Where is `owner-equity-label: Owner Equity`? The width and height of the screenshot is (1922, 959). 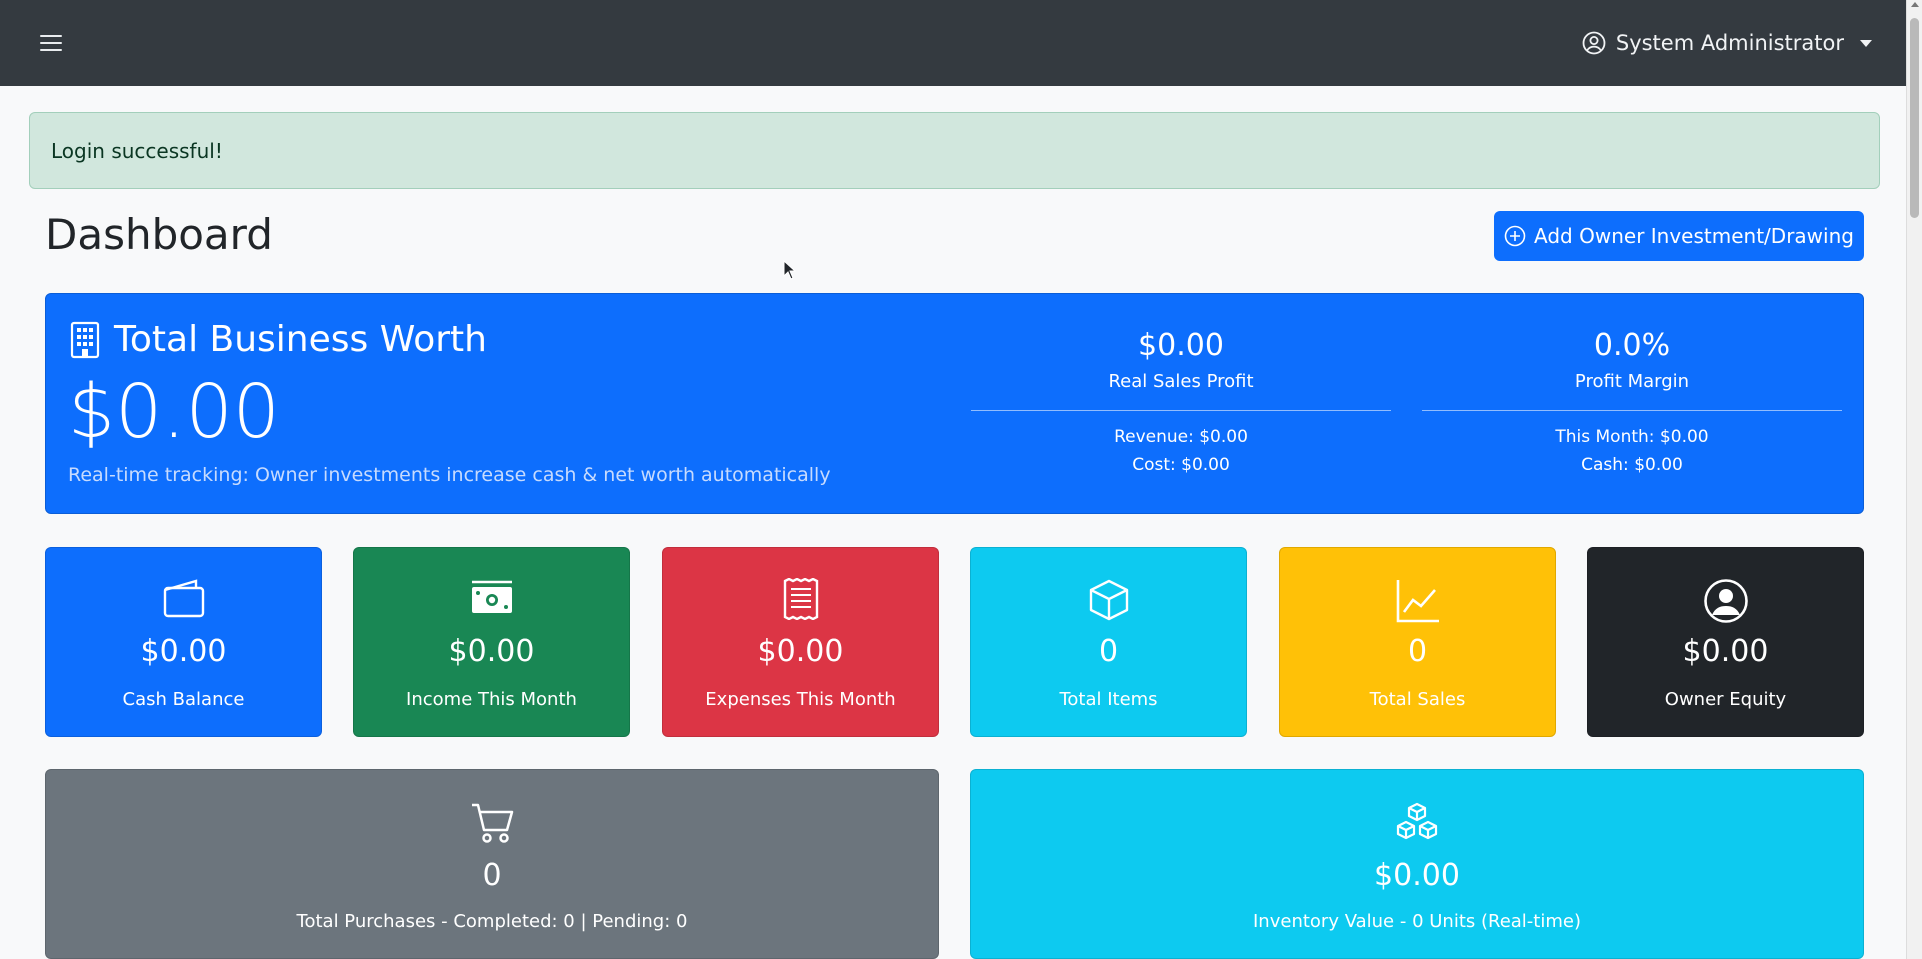 owner-equity-label: Owner Equity is located at coordinates (1725, 699).